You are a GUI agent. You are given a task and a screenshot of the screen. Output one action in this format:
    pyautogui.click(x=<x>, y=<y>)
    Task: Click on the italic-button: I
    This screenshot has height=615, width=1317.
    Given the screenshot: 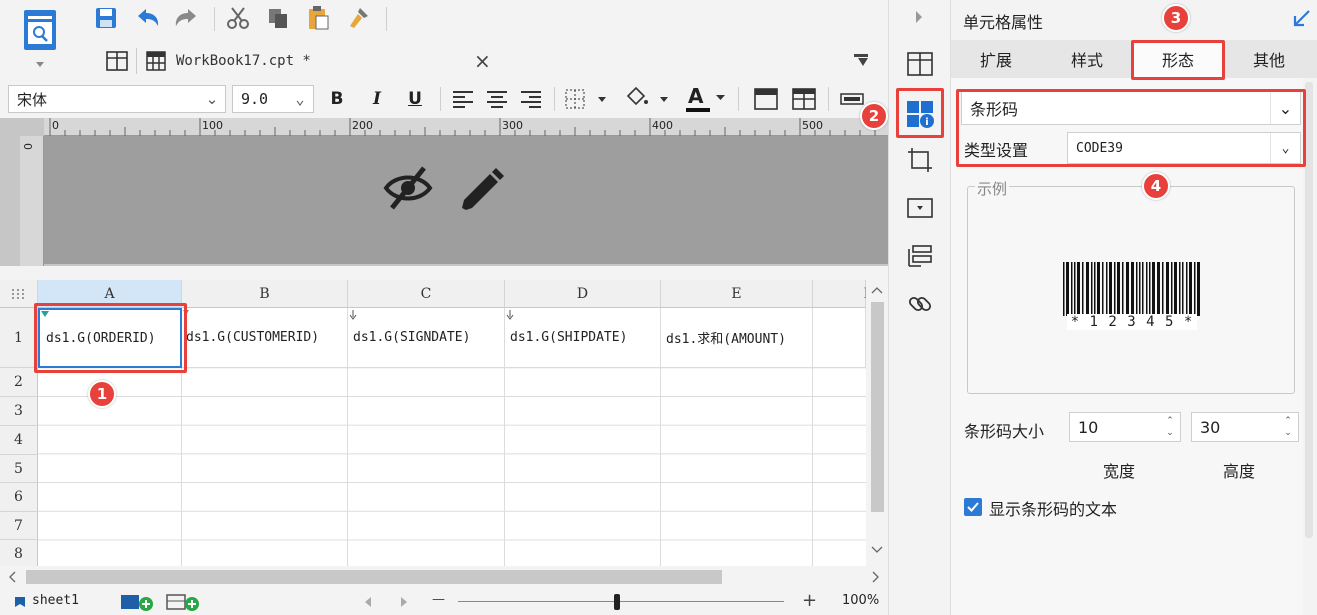 What is the action you would take?
    pyautogui.click(x=377, y=99)
    